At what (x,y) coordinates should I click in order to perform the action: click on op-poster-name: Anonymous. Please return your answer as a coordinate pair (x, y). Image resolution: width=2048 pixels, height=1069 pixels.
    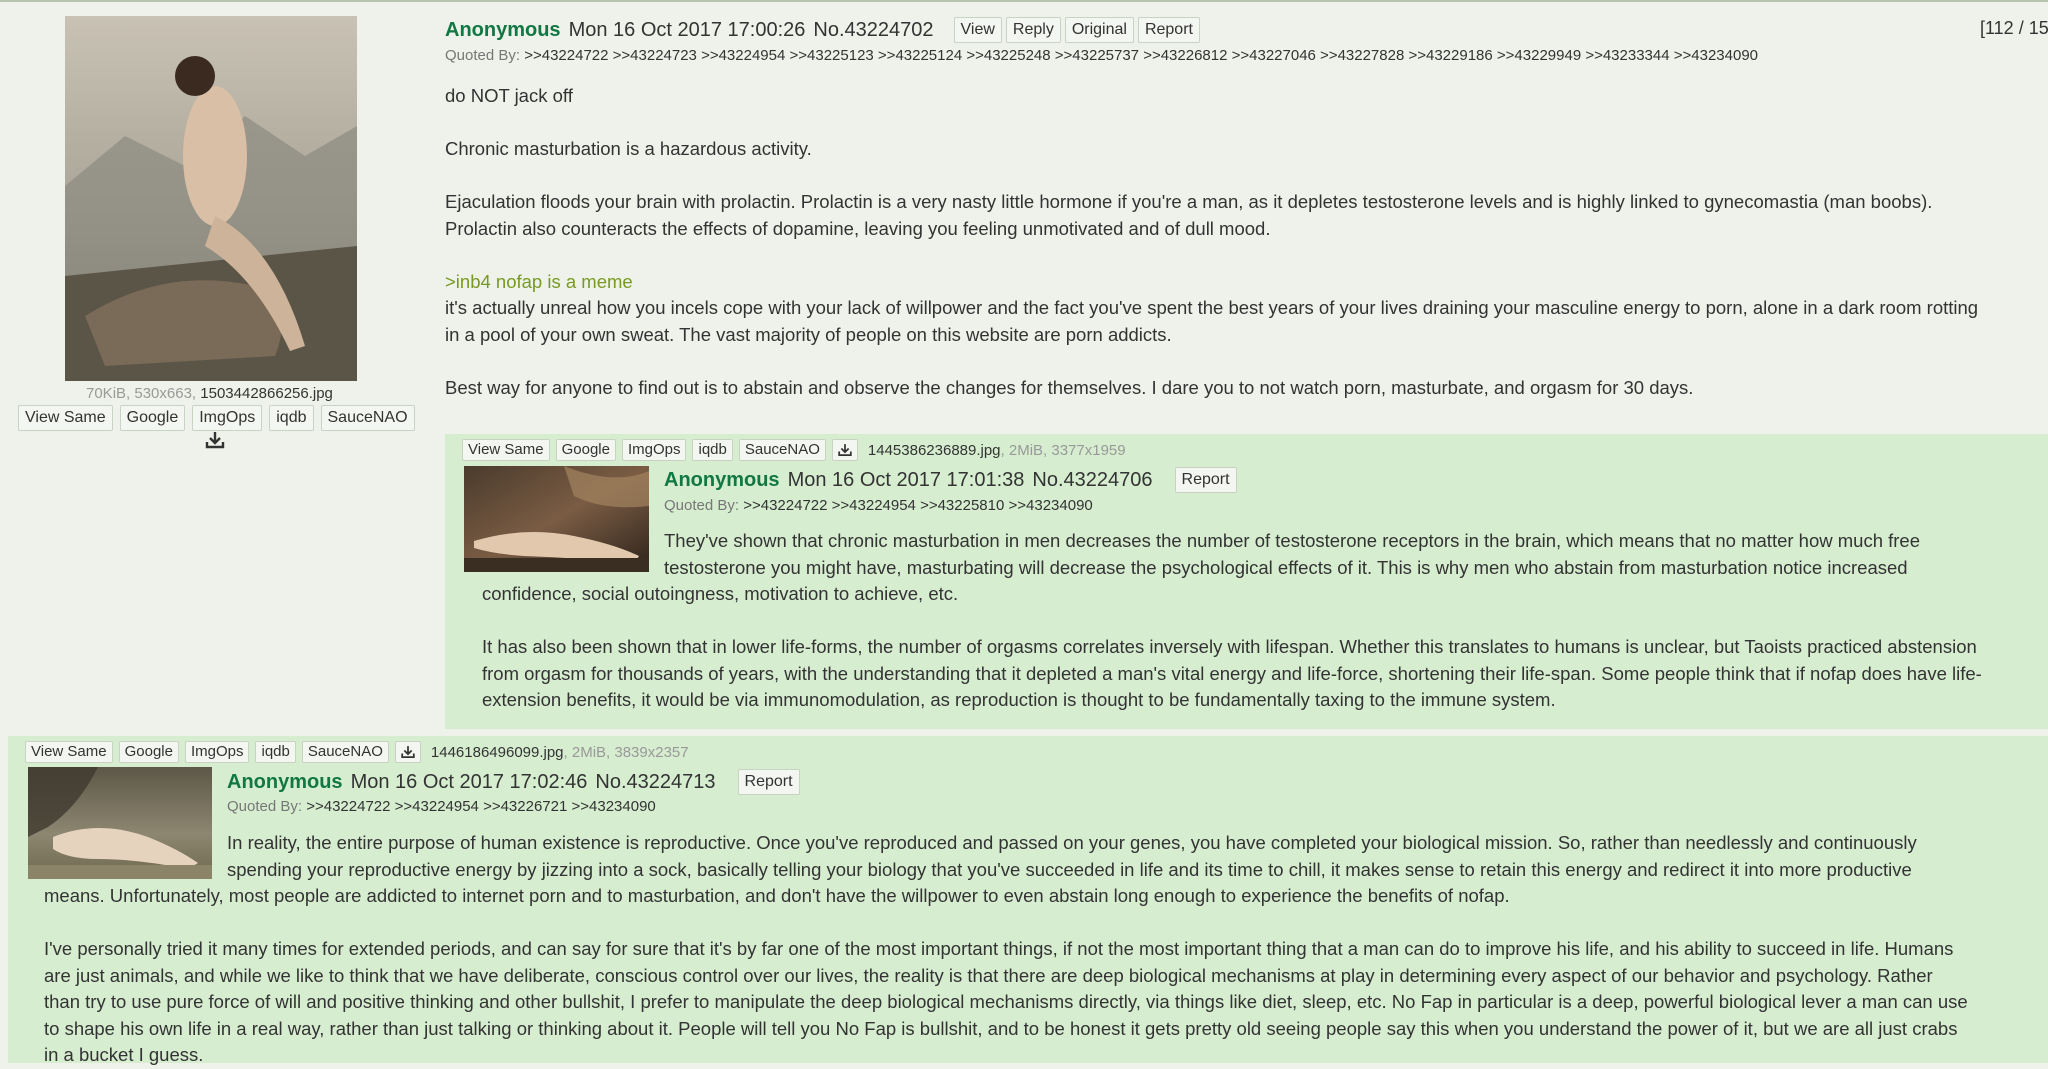
    Looking at the image, I should click on (503, 29).